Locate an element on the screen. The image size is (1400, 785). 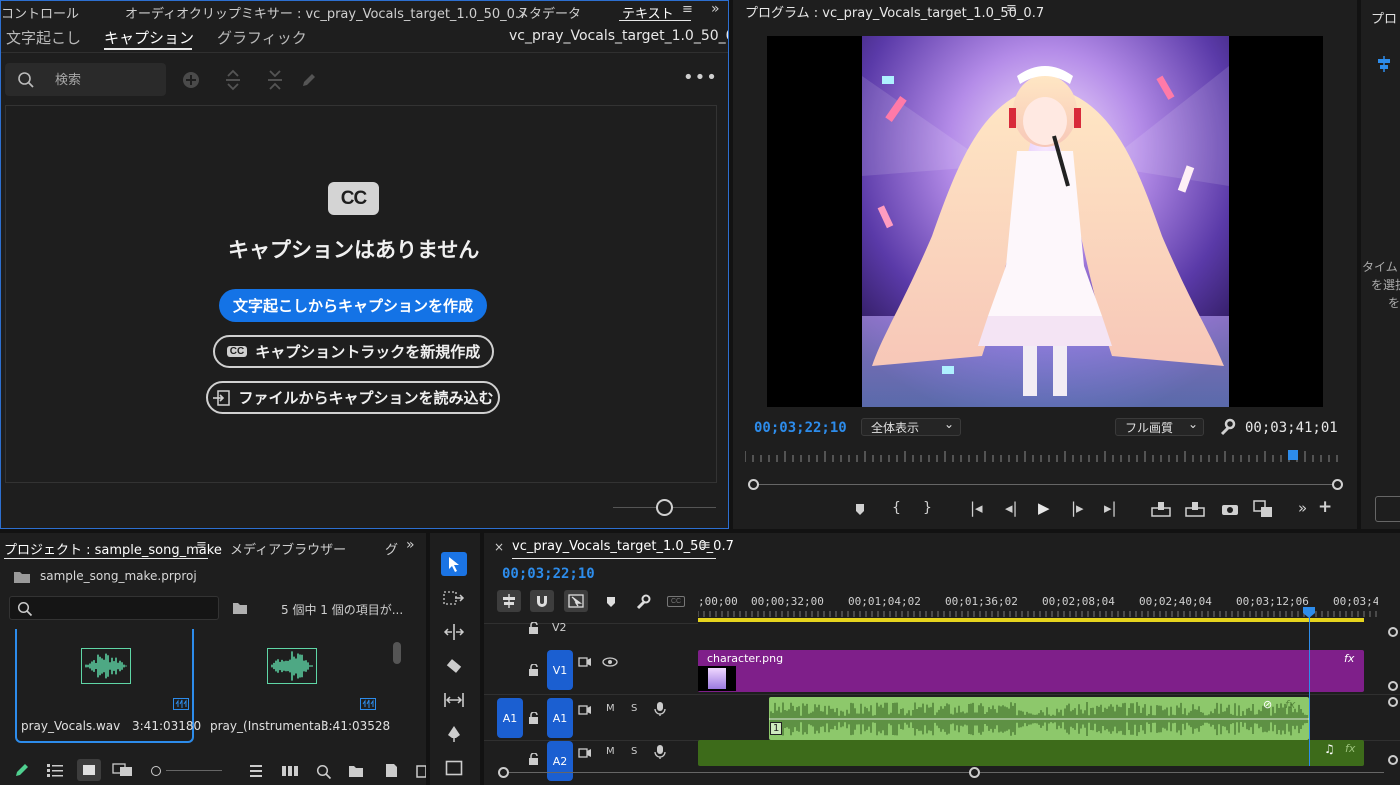
project-item: pray_(Instrumental... 3:41:03528 is located at coordinates (296, 686).